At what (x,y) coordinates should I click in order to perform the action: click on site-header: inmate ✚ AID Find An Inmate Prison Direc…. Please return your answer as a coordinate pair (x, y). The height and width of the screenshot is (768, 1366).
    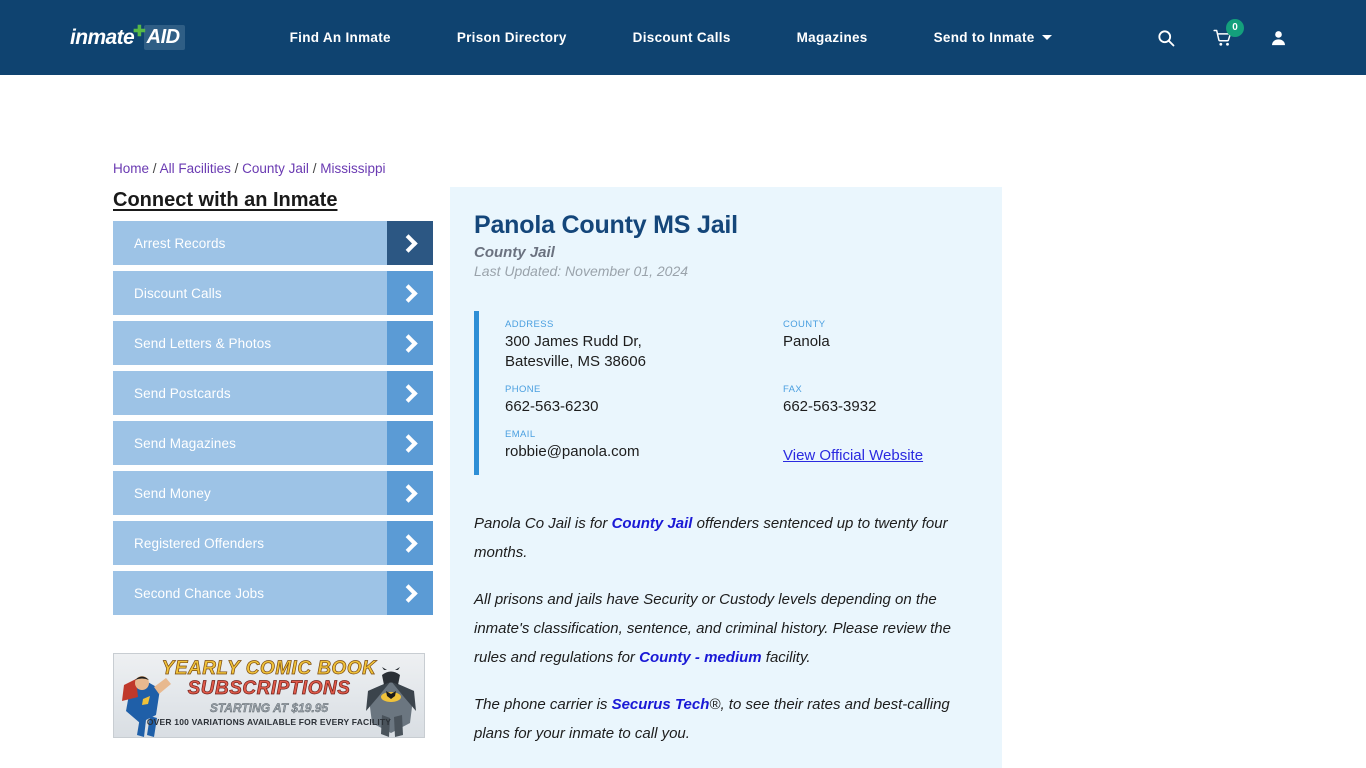
    Looking at the image, I should click on (683, 37).